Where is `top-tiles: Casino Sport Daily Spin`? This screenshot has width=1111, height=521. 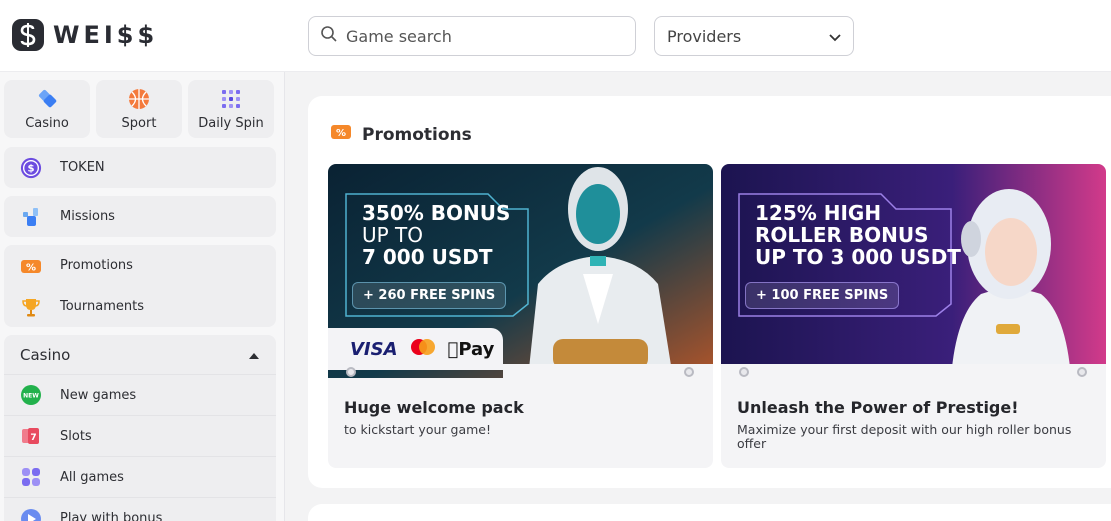 top-tiles: Casino Sport Daily Spin is located at coordinates (139, 109).